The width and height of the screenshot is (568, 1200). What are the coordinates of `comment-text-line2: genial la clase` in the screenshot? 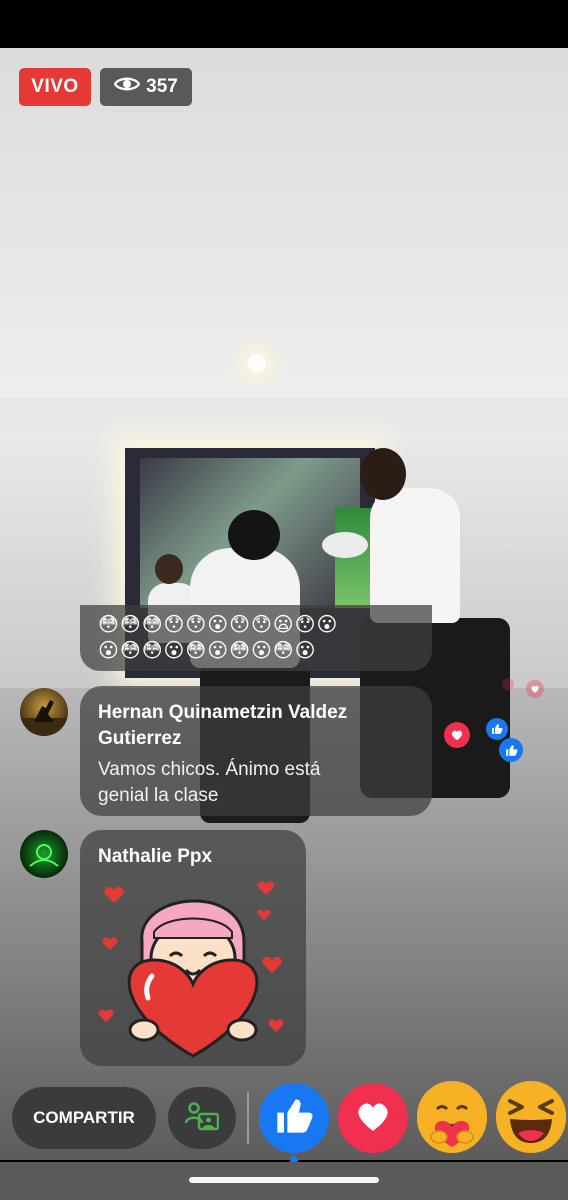 It's located at (158, 795).